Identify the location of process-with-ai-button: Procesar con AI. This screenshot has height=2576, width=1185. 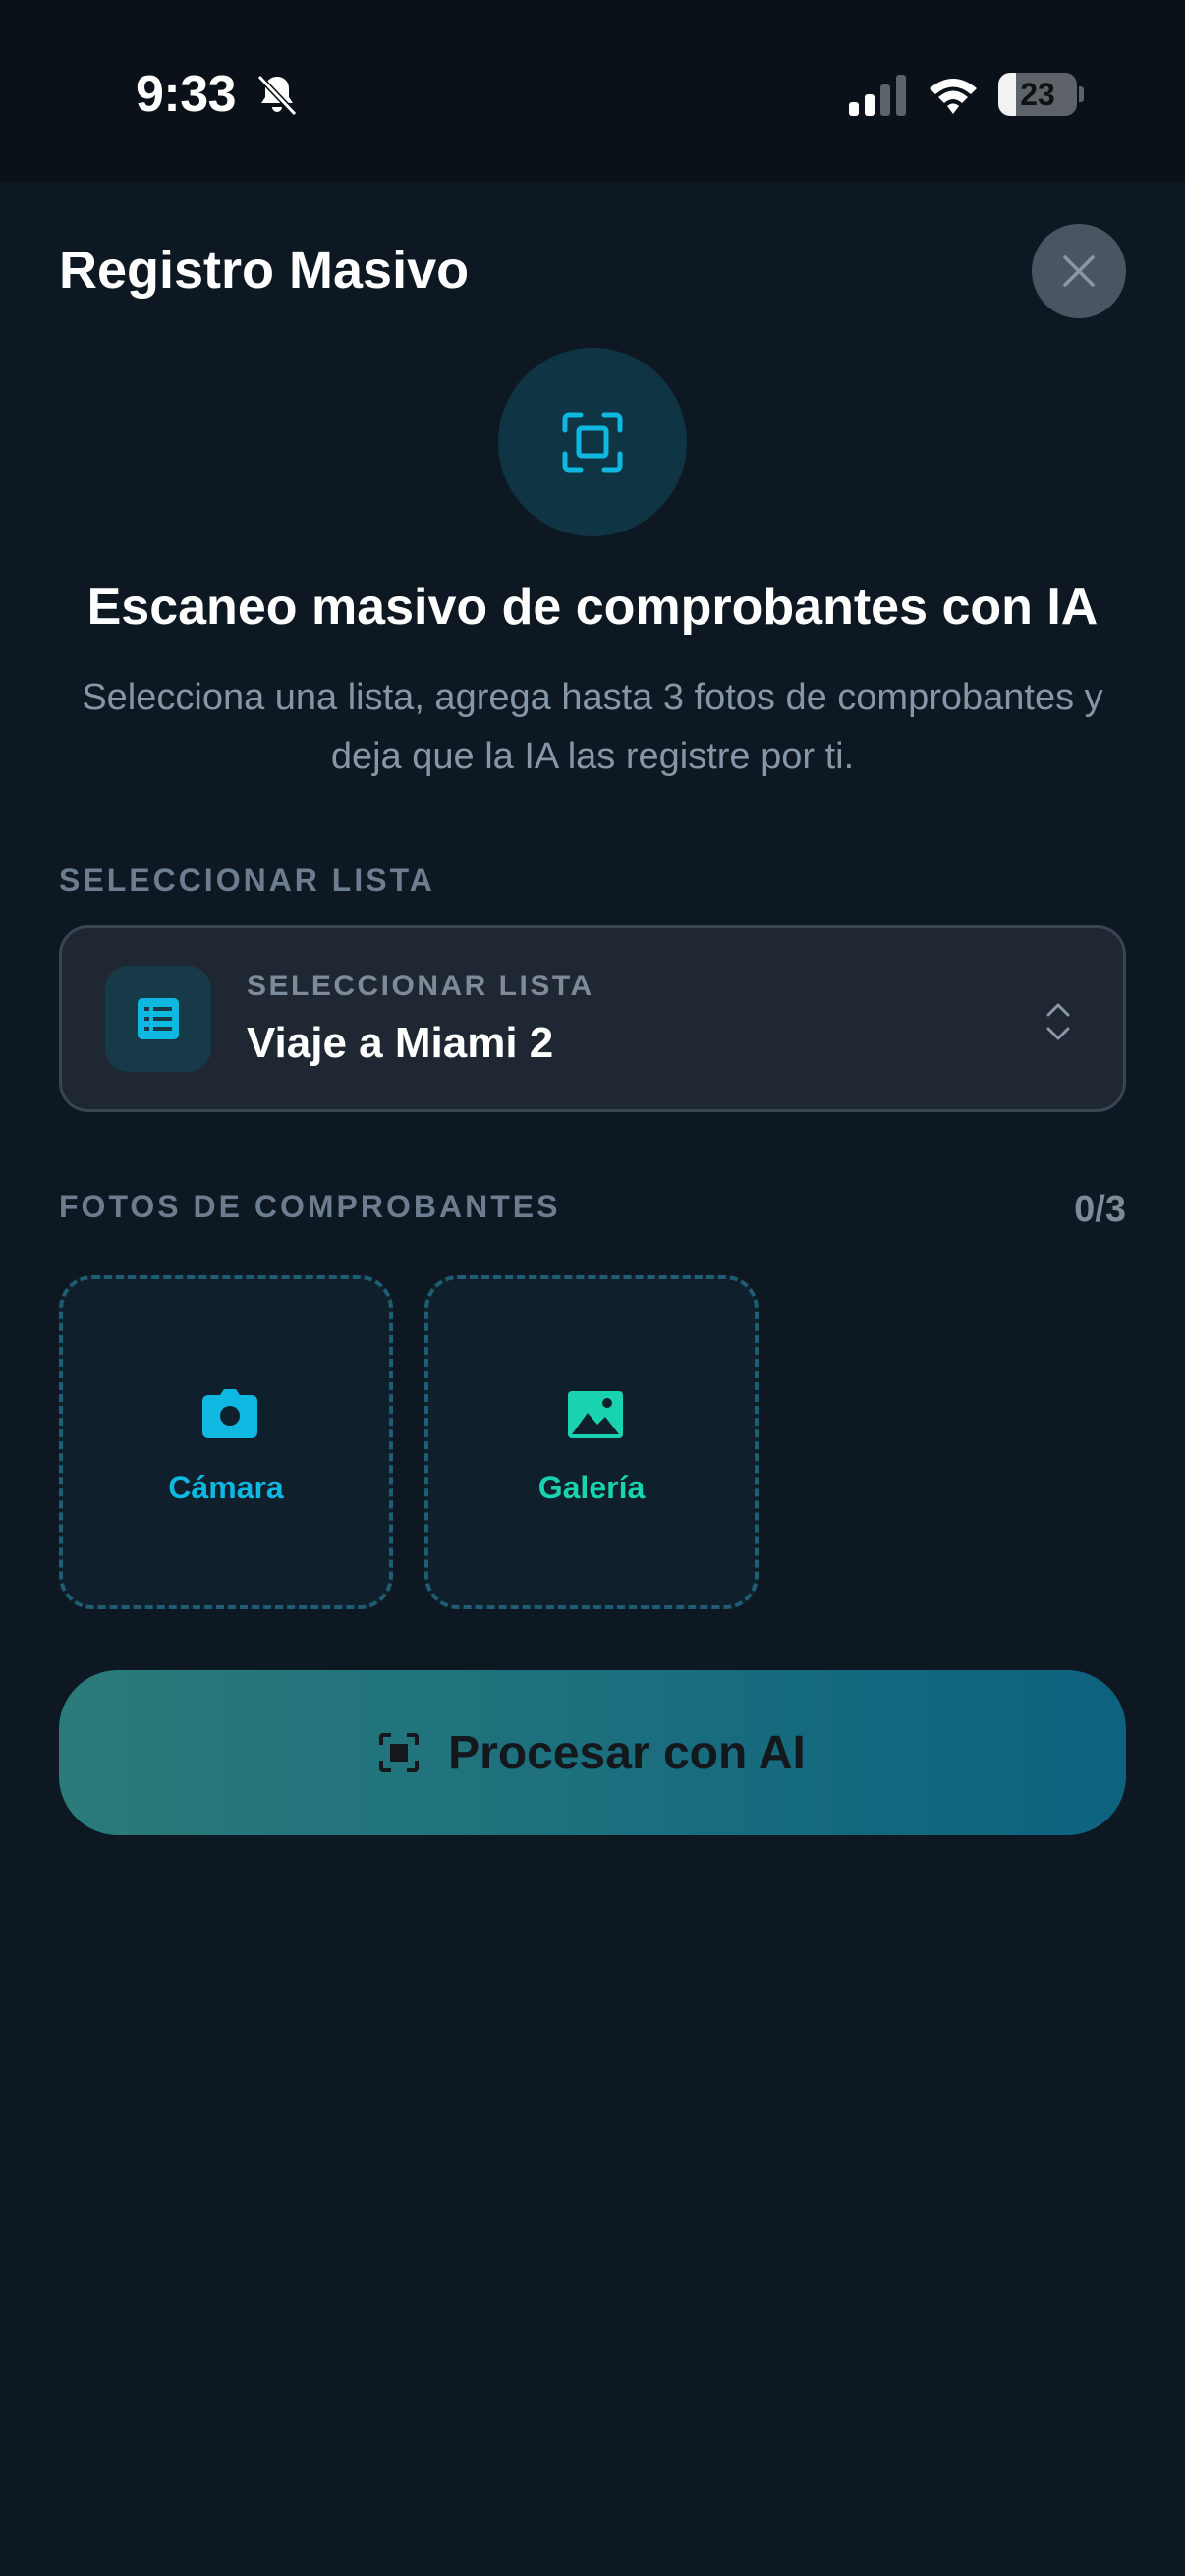
(592, 1752).